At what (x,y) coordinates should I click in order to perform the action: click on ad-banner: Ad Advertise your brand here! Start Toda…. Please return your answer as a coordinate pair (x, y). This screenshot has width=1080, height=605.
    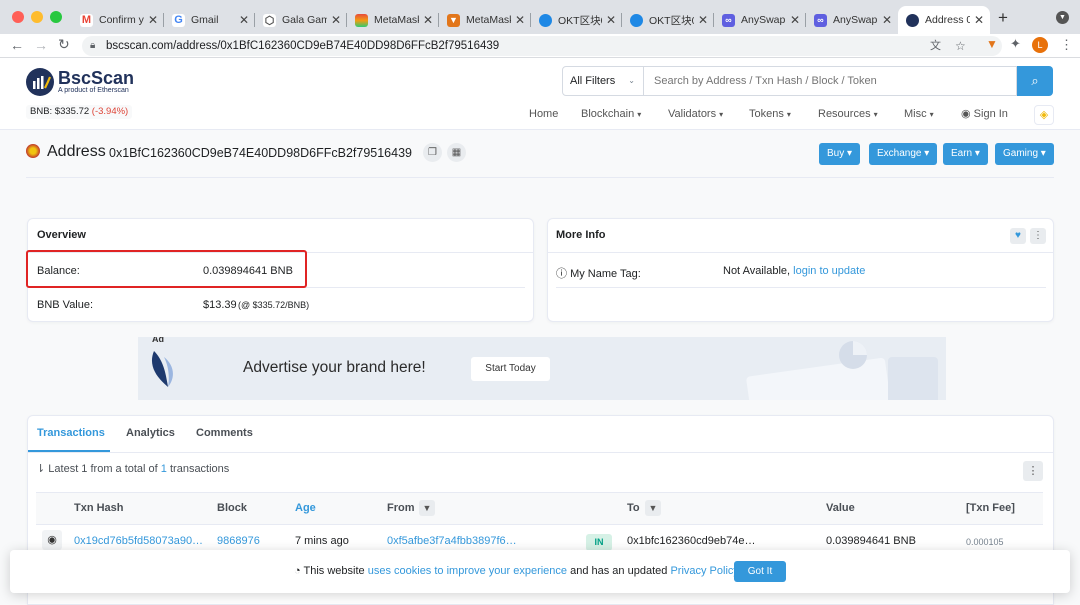
    Looking at the image, I should click on (542, 368).